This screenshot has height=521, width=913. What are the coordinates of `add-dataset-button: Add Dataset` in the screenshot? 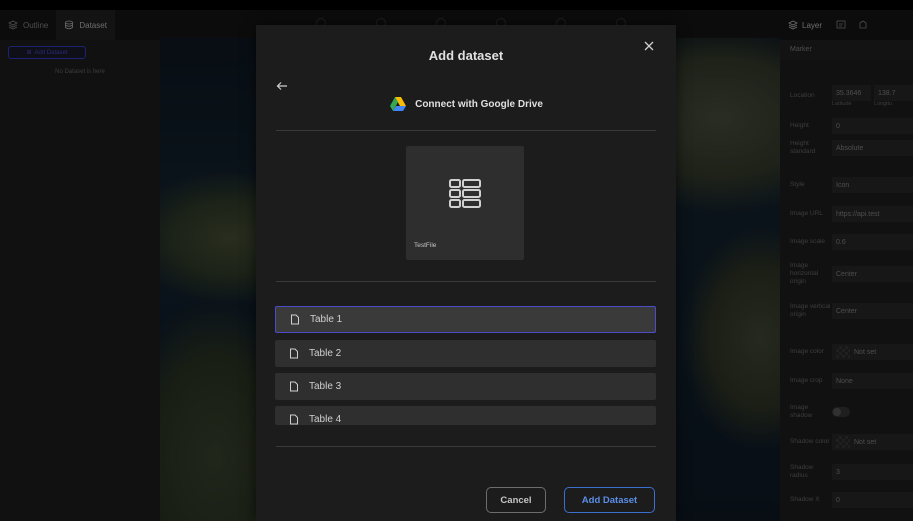 It's located at (609, 500).